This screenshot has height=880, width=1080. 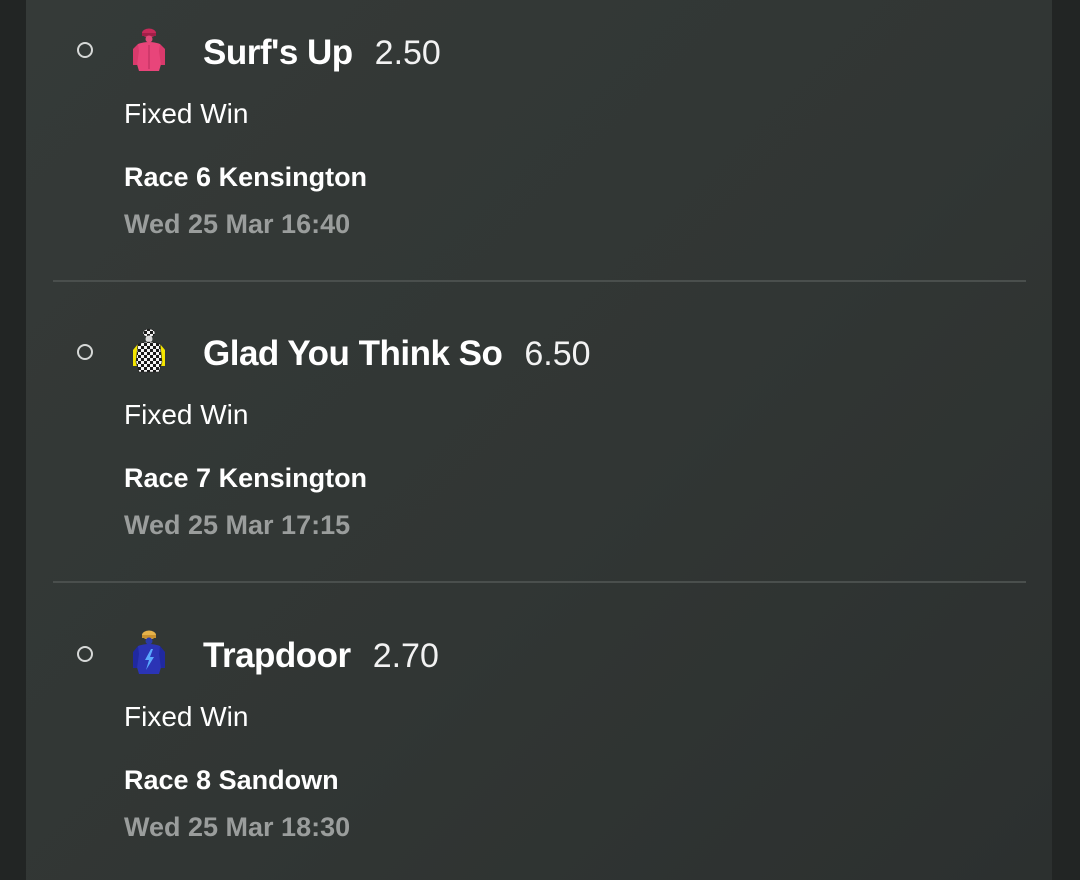 What do you see at coordinates (237, 525) in the screenshot?
I see `race-time: Wed 25 Mar 17:15` at bounding box center [237, 525].